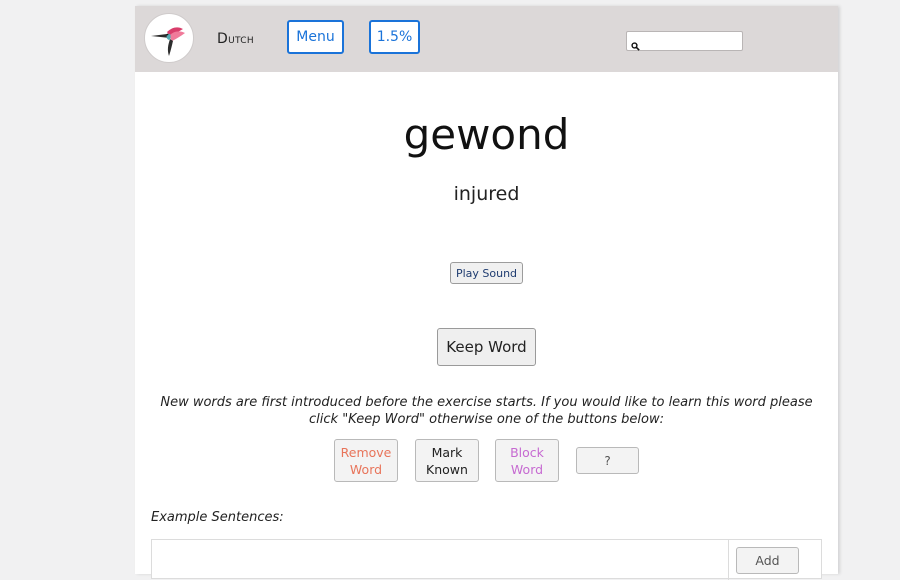  Describe the element at coordinates (366, 452) in the screenshot. I see `remove-line1: Remove` at that location.